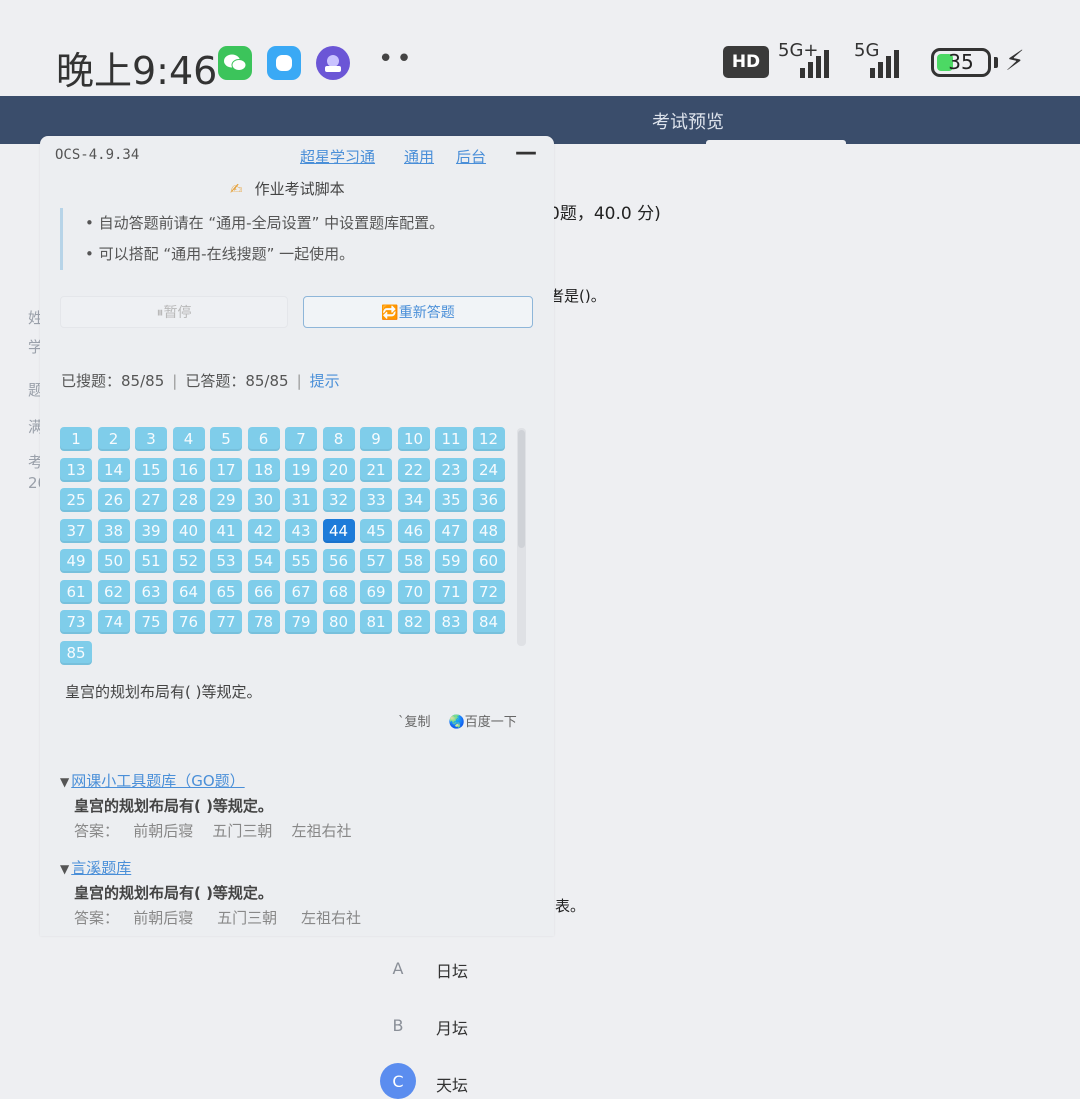 This screenshot has width=1080, height=1099. What do you see at coordinates (263, 530) in the screenshot?
I see `question-number-button: 42` at bounding box center [263, 530].